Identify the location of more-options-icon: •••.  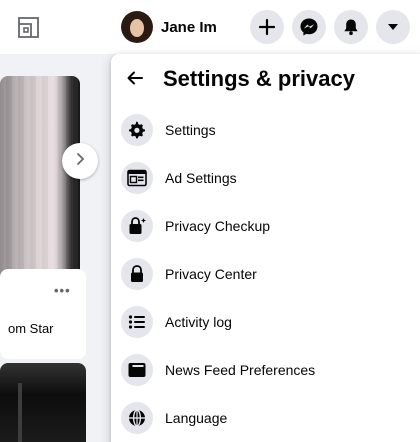
(62, 290).